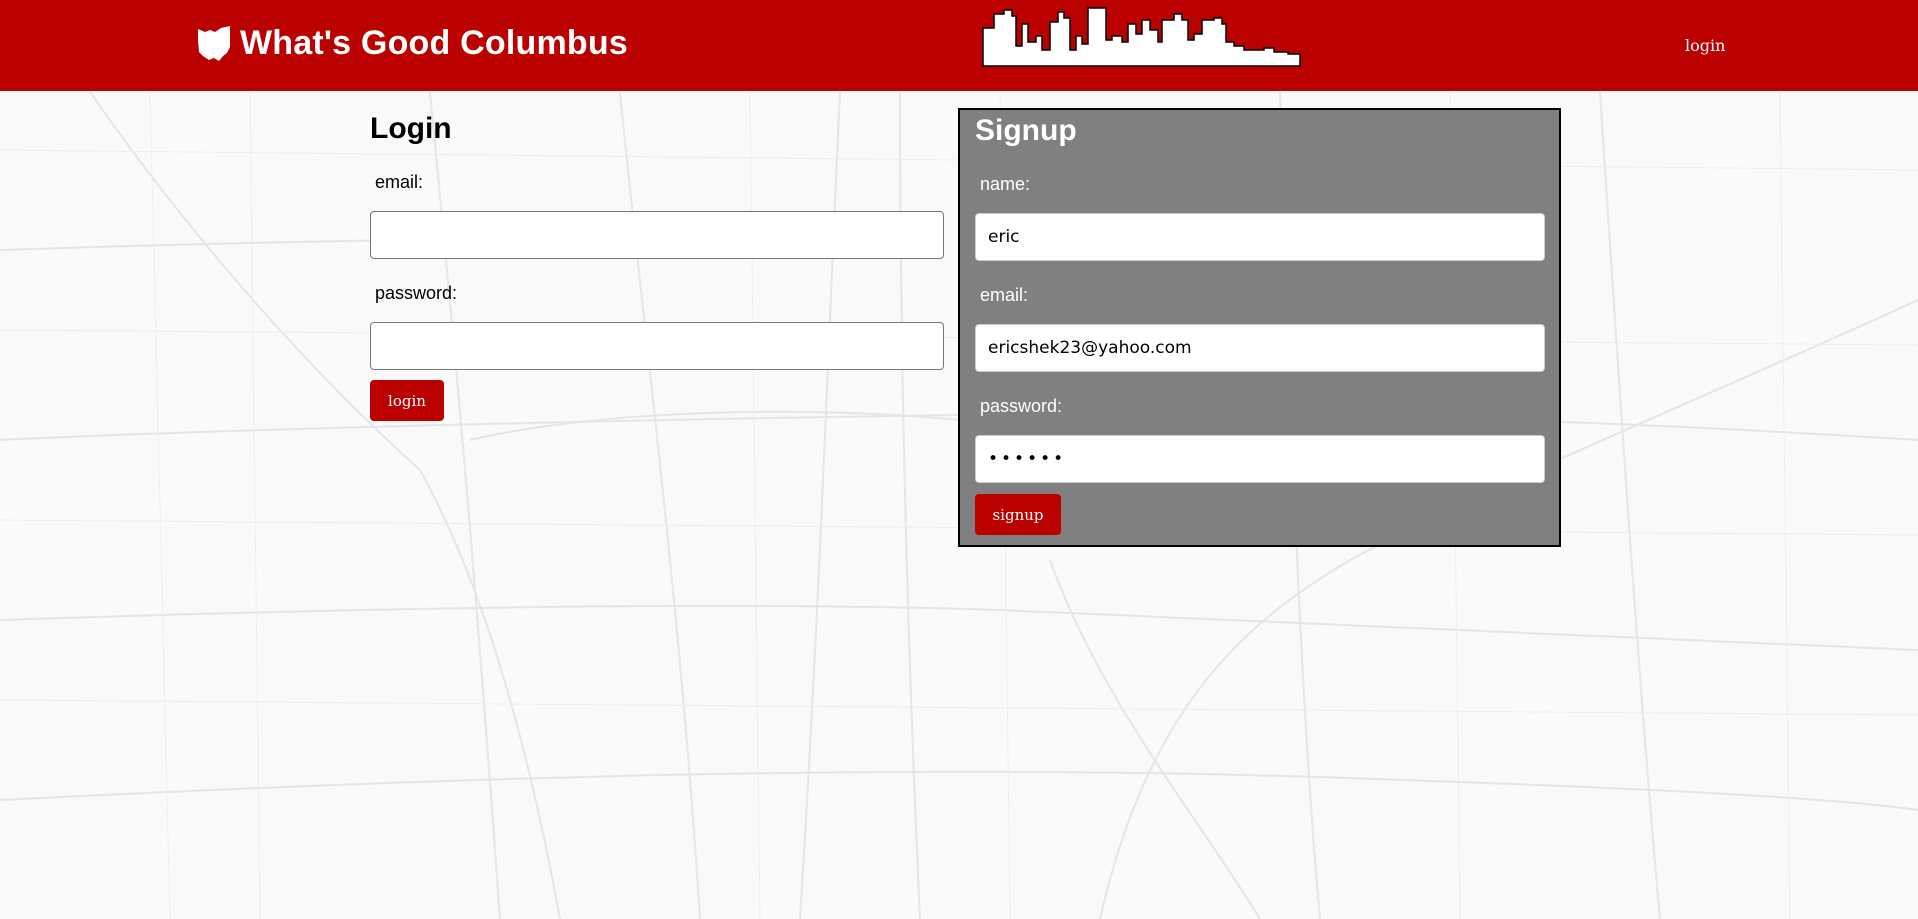 Image resolution: width=1918 pixels, height=919 pixels. Describe the element at coordinates (1005, 184) in the screenshot. I see `signup-name-label: name:` at that location.